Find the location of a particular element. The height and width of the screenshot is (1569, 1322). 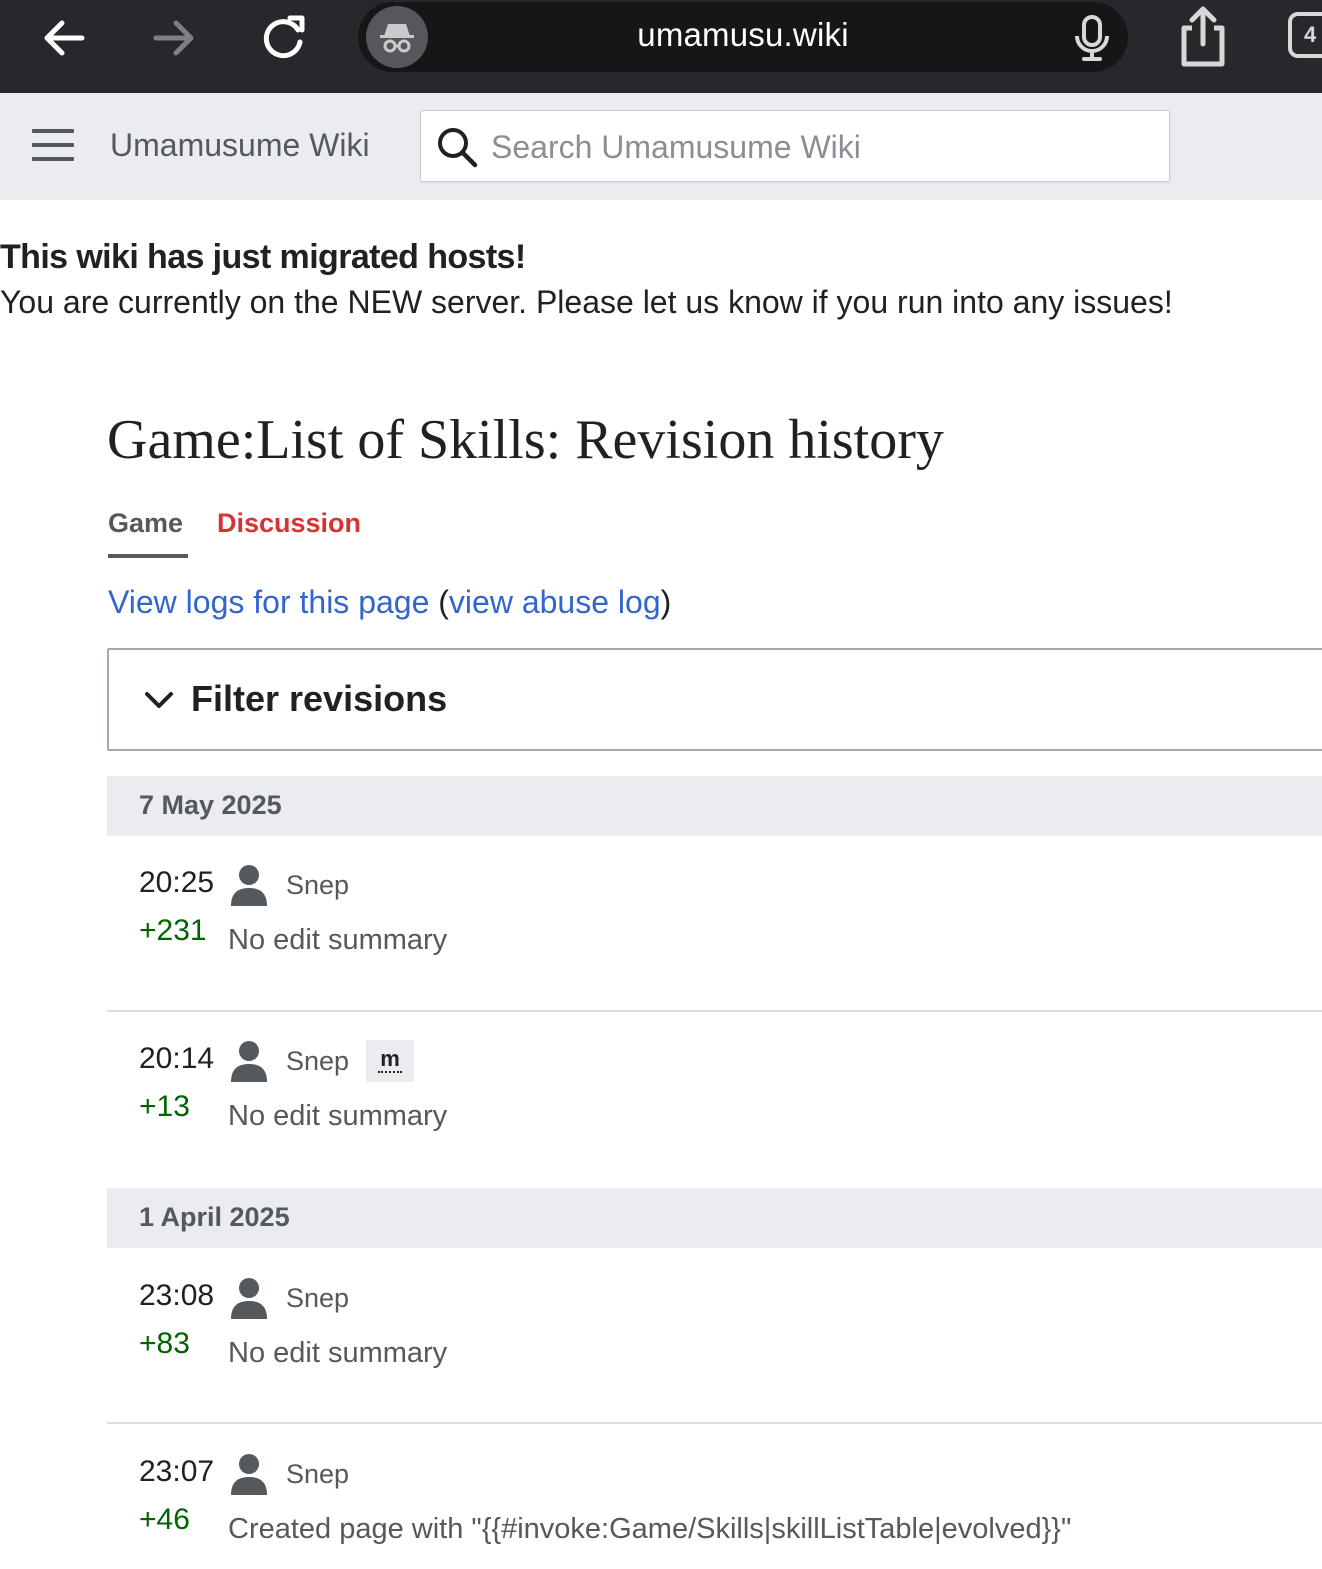

share-icon is located at coordinates (1203, 37).